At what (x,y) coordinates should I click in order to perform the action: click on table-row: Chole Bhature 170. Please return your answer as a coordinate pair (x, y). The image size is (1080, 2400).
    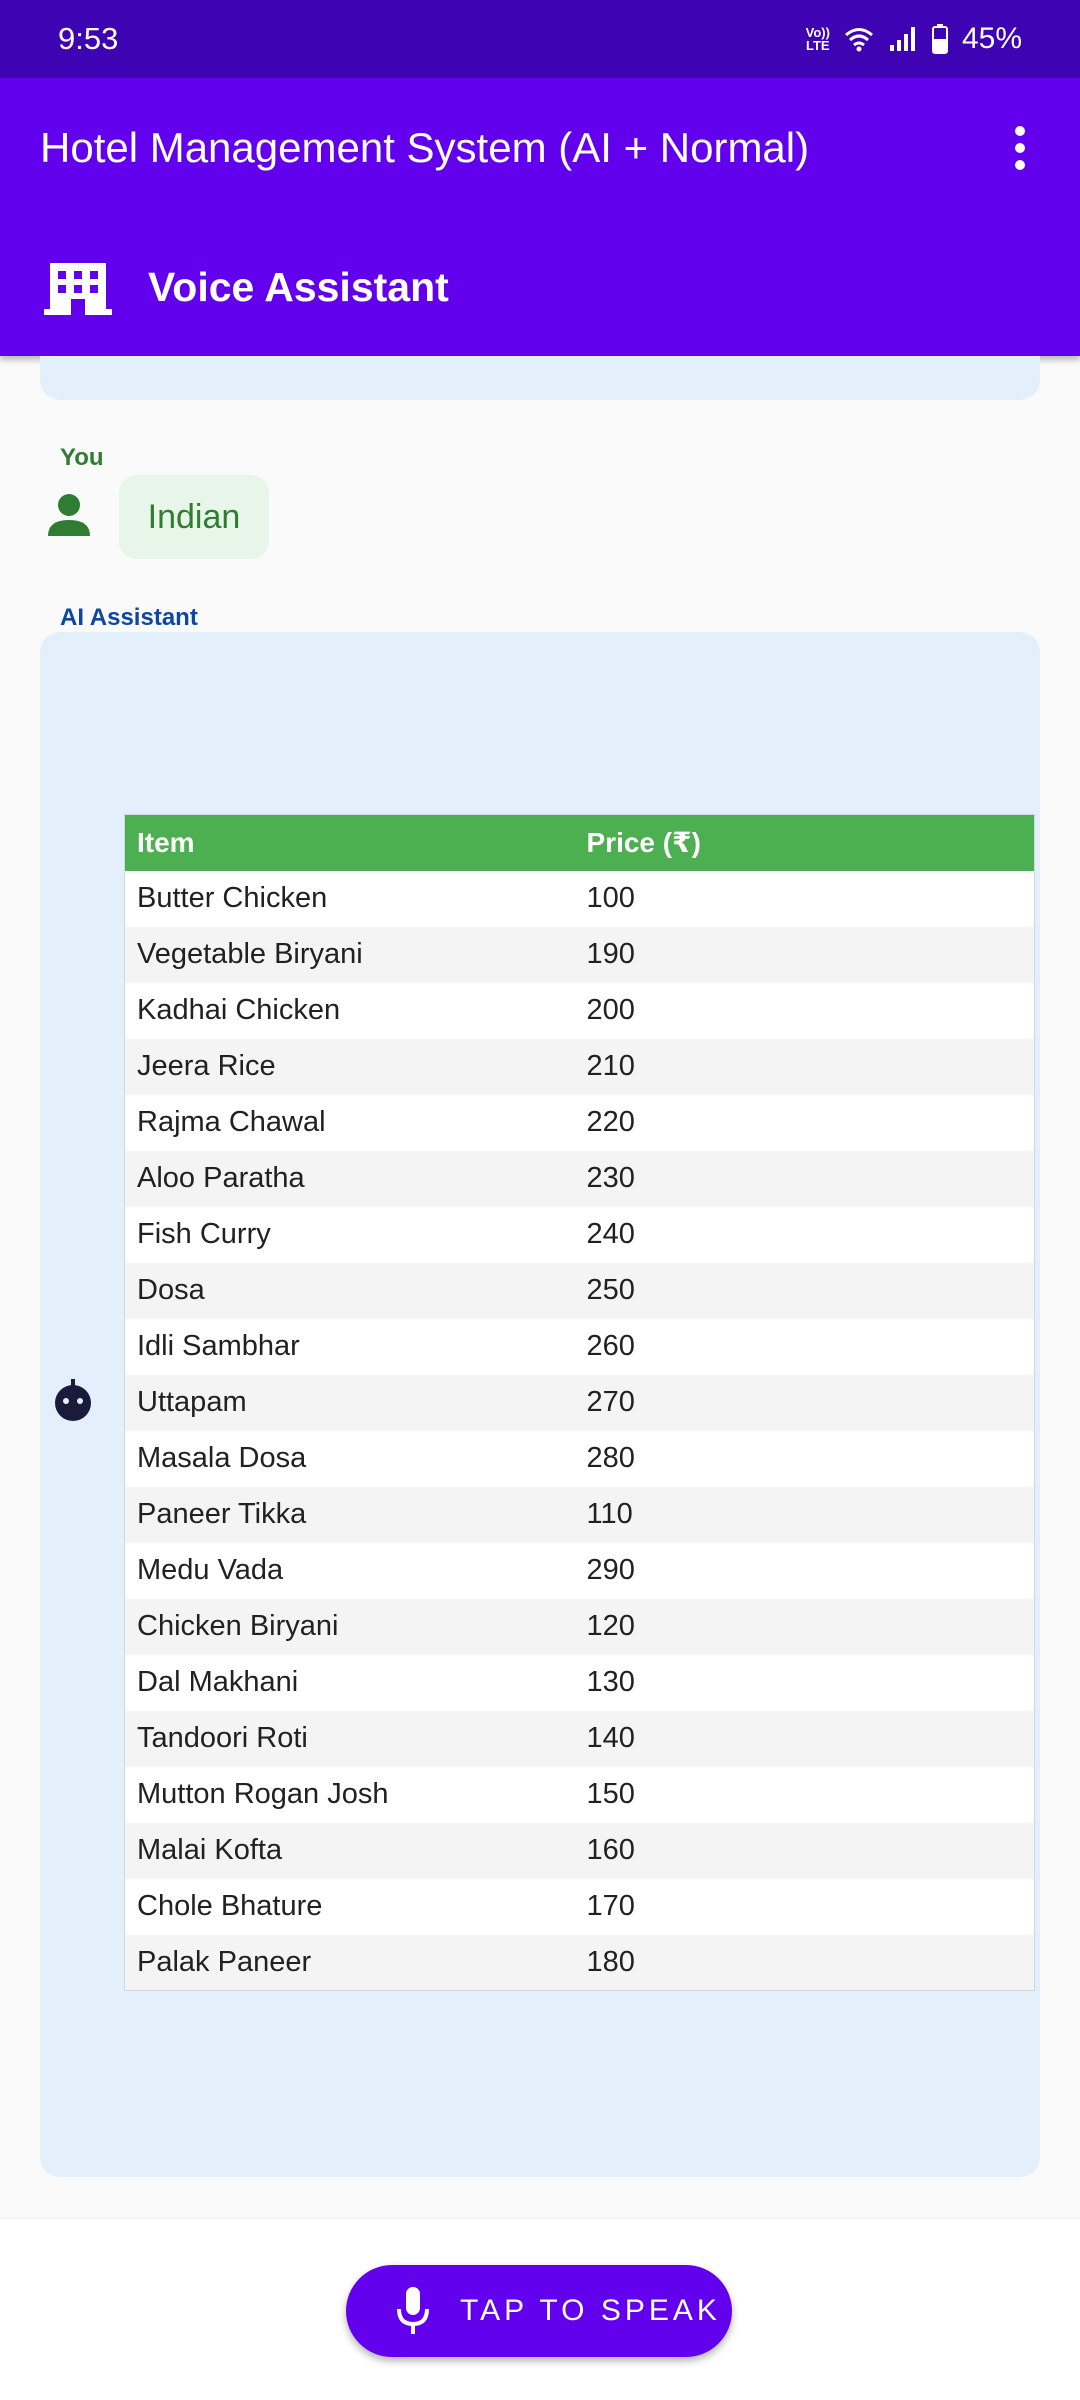
    Looking at the image, I should click on (580, 1907).